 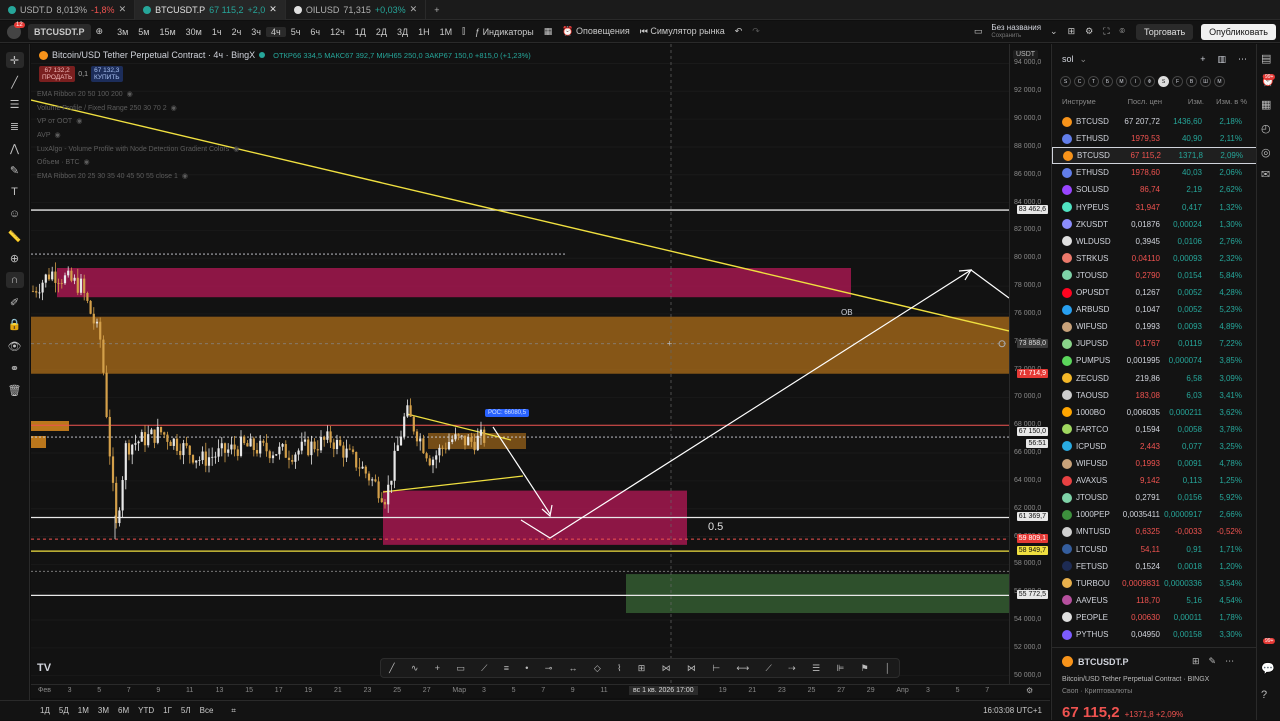 What do you see at coordinates (315, 32) in the screenshot?
I see `interval-9: 6ч` at bounding box center [315, 32].